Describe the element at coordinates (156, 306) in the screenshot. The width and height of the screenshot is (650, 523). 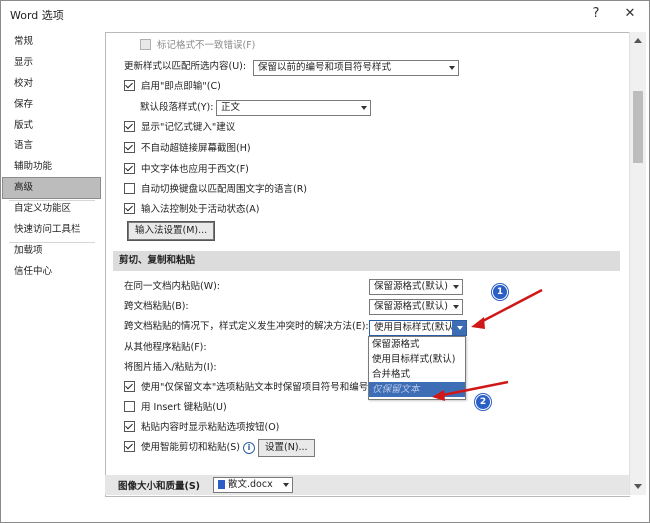
I see `between-docs-paste-label: 跨文档粘贴(B):` at that location.